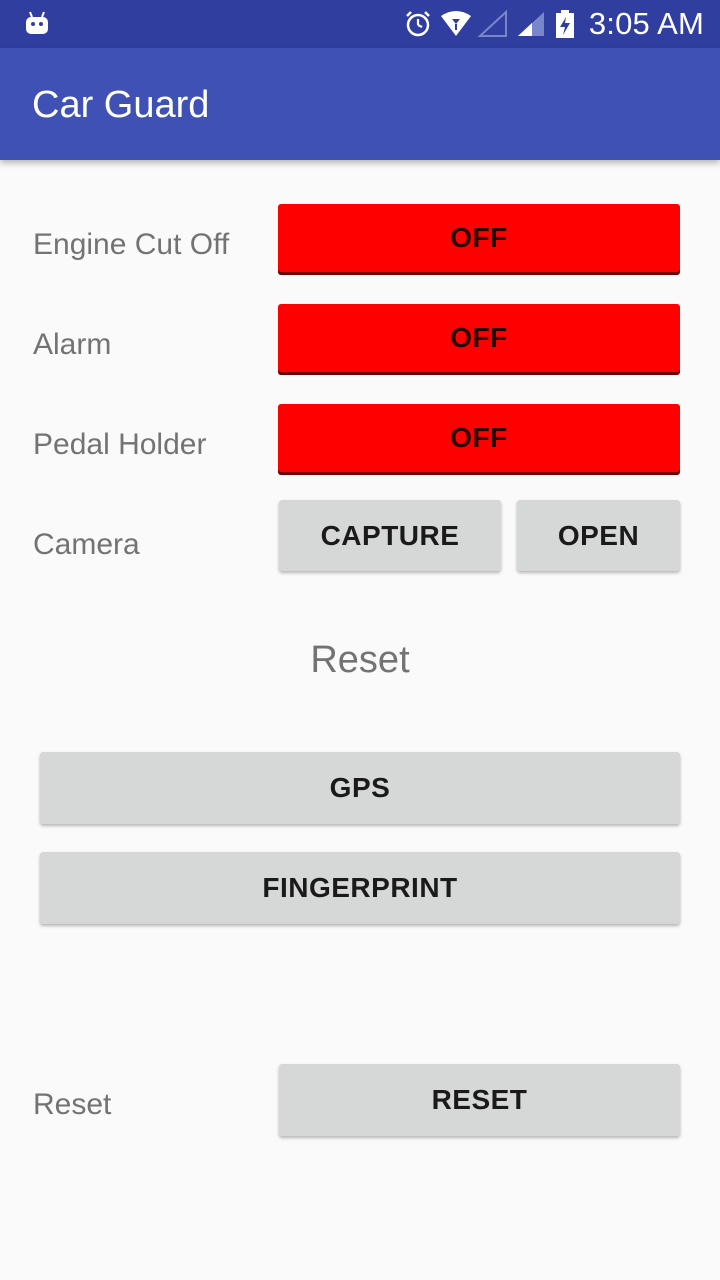 The width and height of the screenshot is (720, 1280). Describe the element at coordinates (360, 660) in the screenshot. I see `reset-section-heading: Reset` at that location.